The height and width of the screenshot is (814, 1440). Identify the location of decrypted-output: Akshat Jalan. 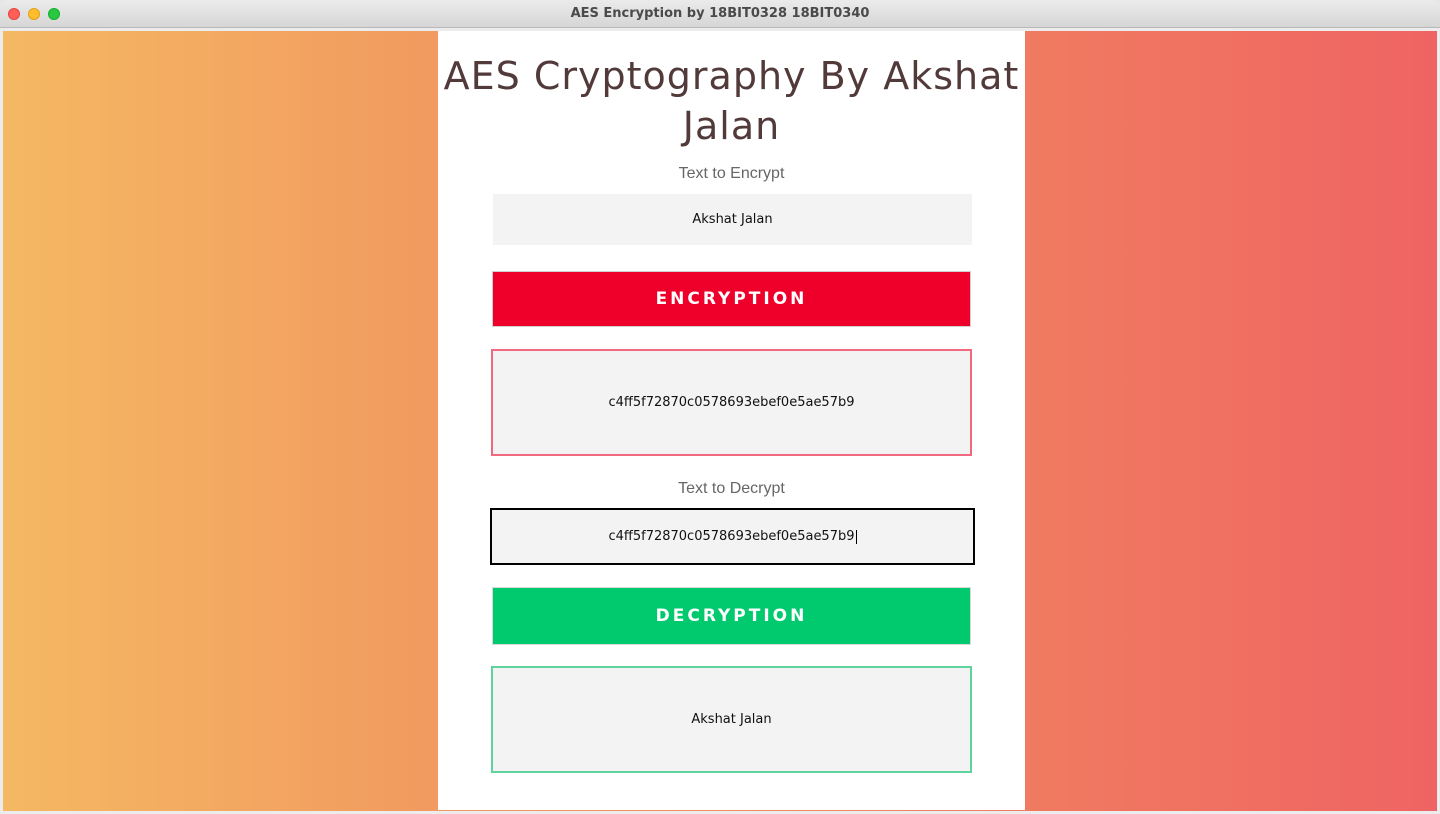
(731, 719).